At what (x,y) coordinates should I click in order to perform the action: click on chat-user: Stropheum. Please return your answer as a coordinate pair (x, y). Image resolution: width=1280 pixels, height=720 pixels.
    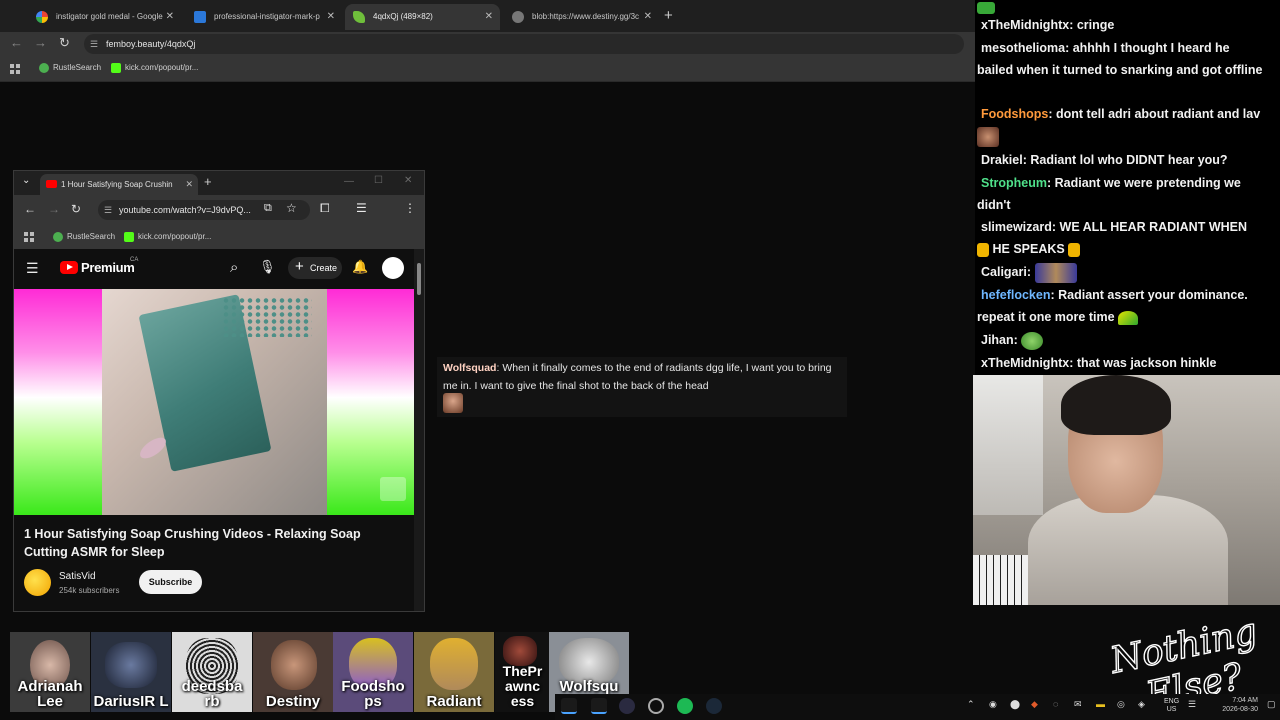
    Looking at the image, I should click on (1012, 183).